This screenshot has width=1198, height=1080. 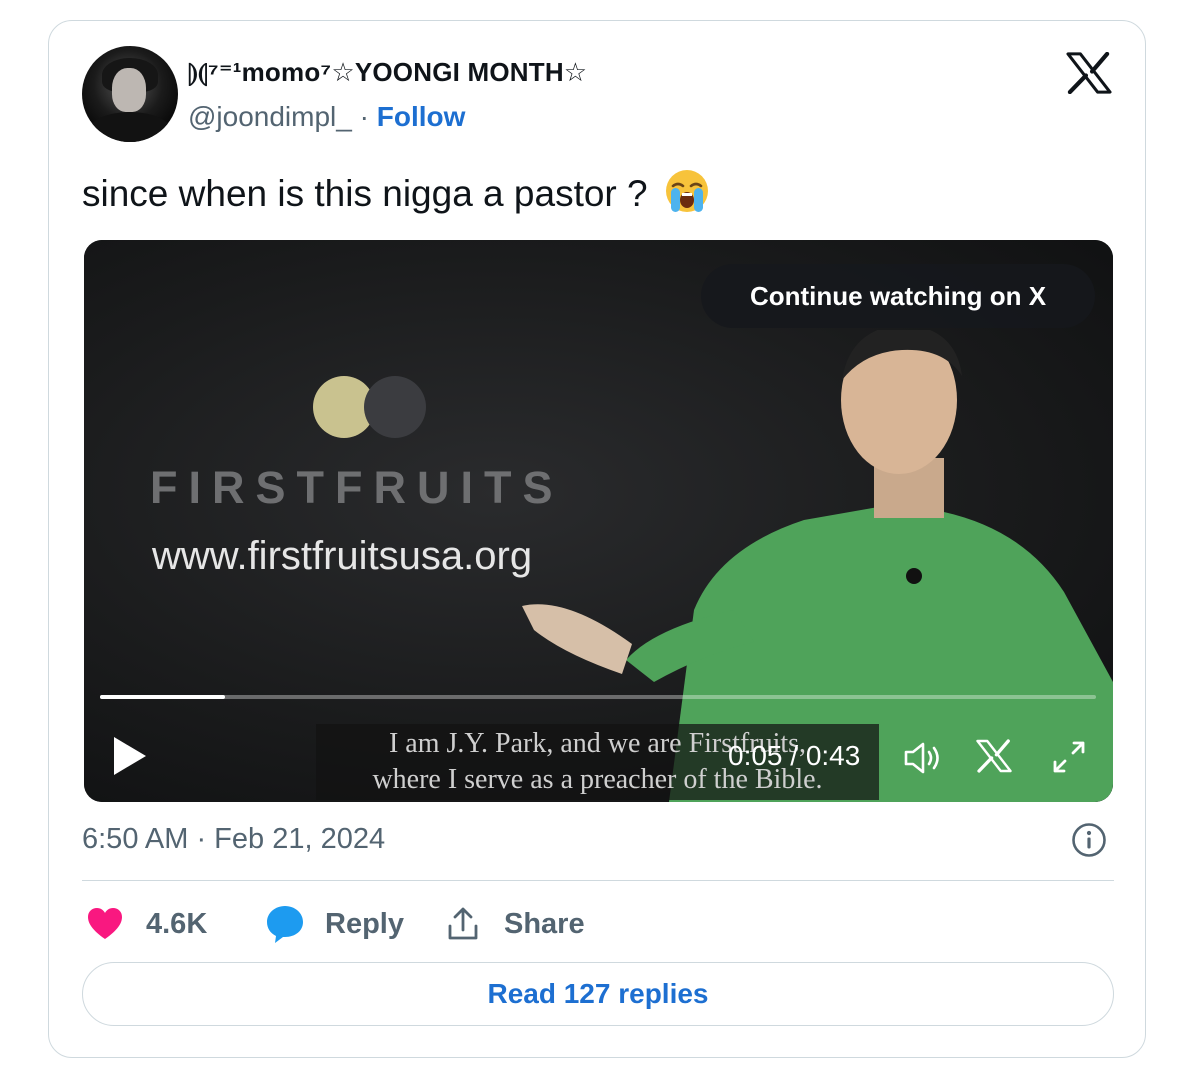 What do you see at coordinates (1069, 757) in the screenshot?
I see `fullscreen-icon` at bounding box center [1069, 757].